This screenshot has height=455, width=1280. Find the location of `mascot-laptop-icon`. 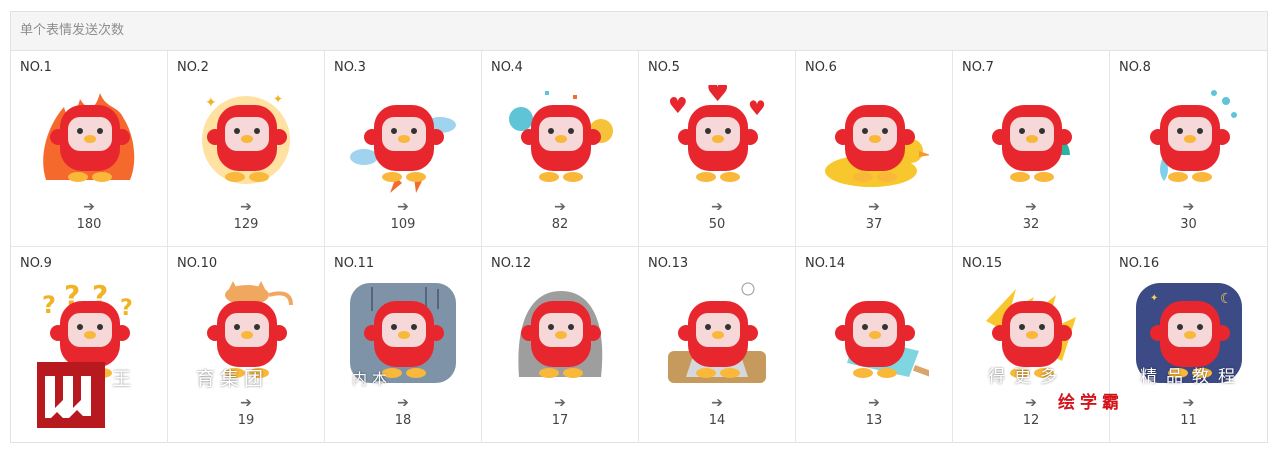

mascot-laptop-icon is located at coordinates (717, 332).